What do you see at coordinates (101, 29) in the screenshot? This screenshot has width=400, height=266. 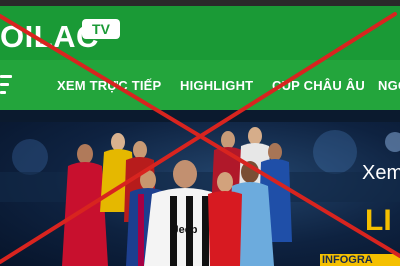 I see `tv-badge: TV` at bounding box center [101, 29].